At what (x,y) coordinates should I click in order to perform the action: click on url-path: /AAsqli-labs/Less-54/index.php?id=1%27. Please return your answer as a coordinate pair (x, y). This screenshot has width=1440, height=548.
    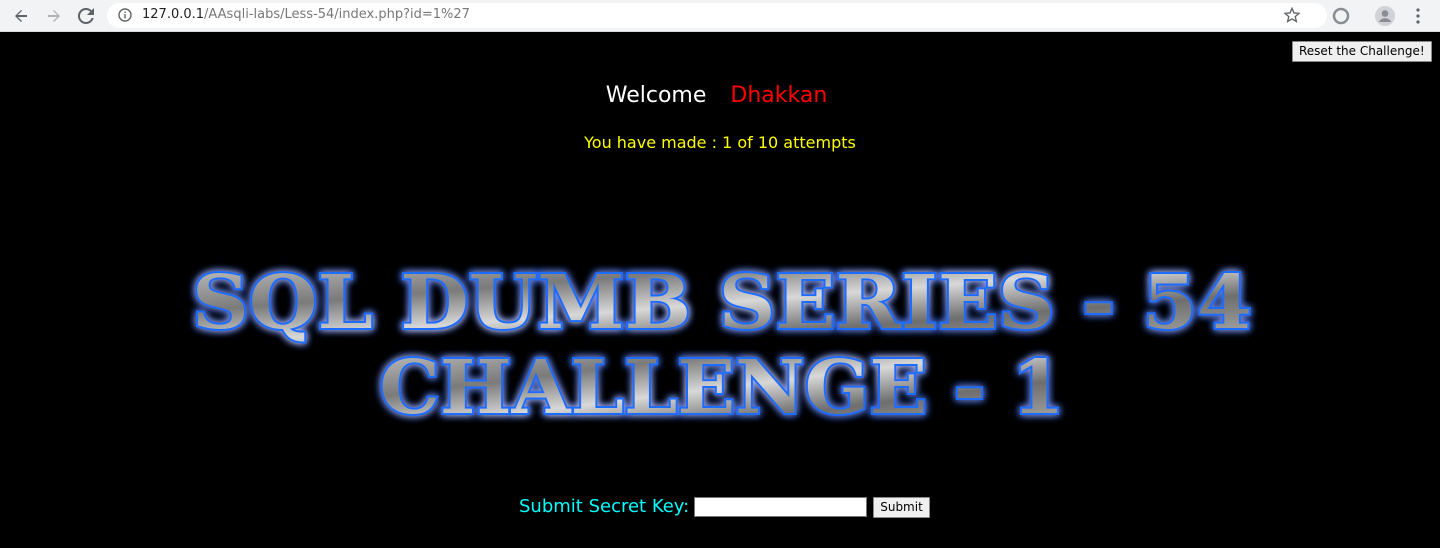
    Looking at the image, I should click on (337, 14).